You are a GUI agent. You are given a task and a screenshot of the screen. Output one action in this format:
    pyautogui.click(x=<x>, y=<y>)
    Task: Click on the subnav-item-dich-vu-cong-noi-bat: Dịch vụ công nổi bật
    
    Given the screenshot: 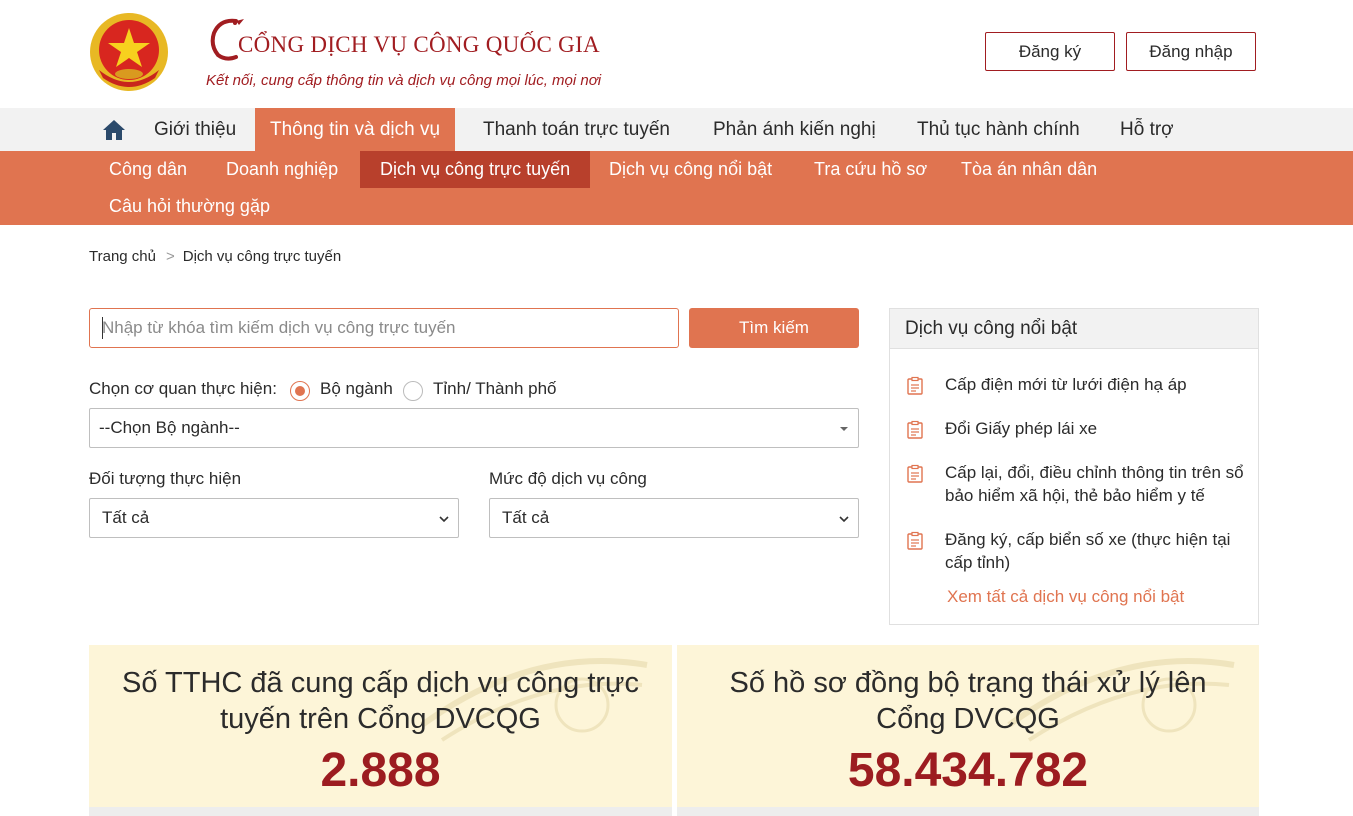 What is the action you would take?
    pyautogui.click(x=690, y=169)
    